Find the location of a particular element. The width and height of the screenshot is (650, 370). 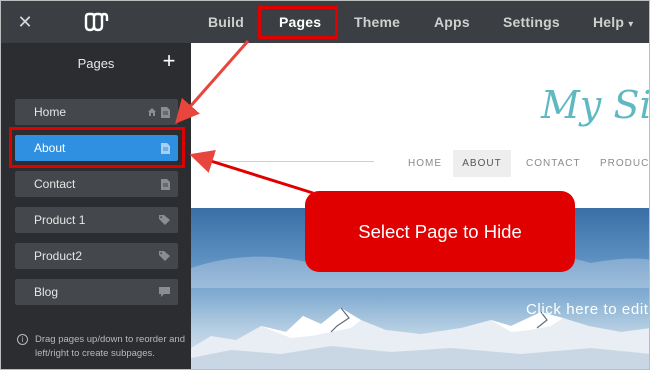

info-icon: i is located at coordinates (22, 339).